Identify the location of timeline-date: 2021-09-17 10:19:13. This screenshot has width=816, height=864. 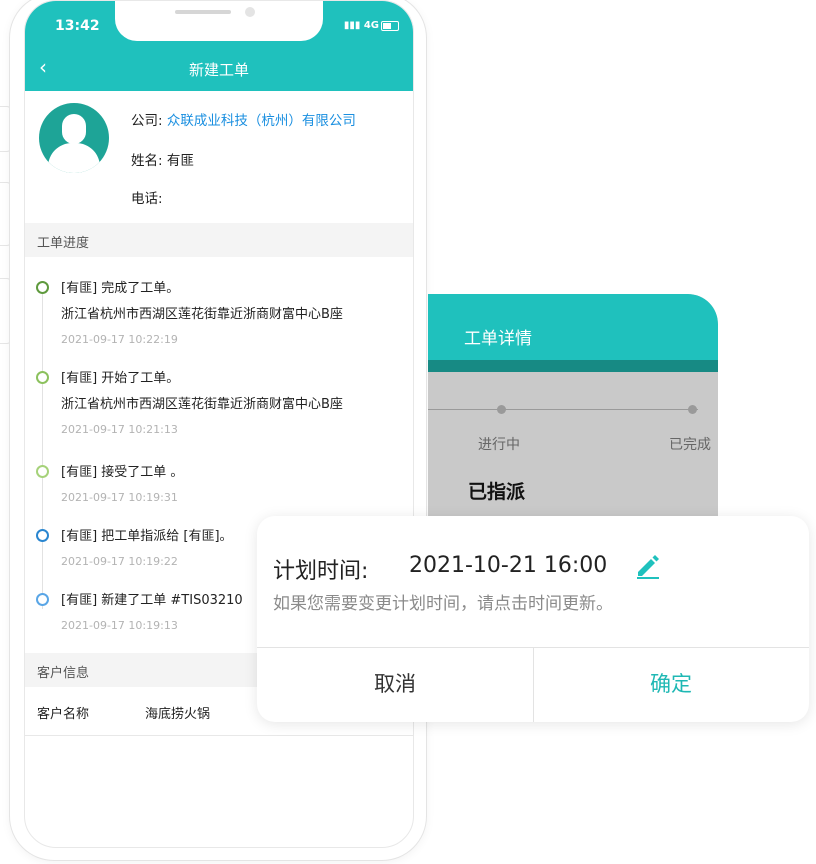
(119, 625).